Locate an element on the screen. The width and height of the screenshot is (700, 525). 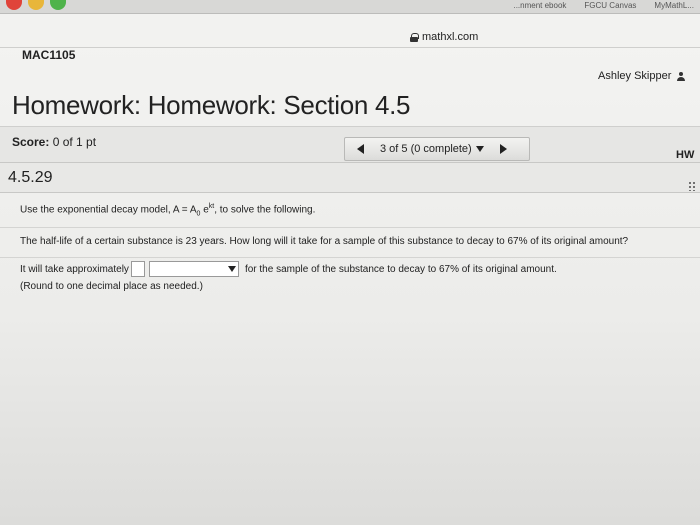
hw-label: HW is located at coordinates (685, 155).